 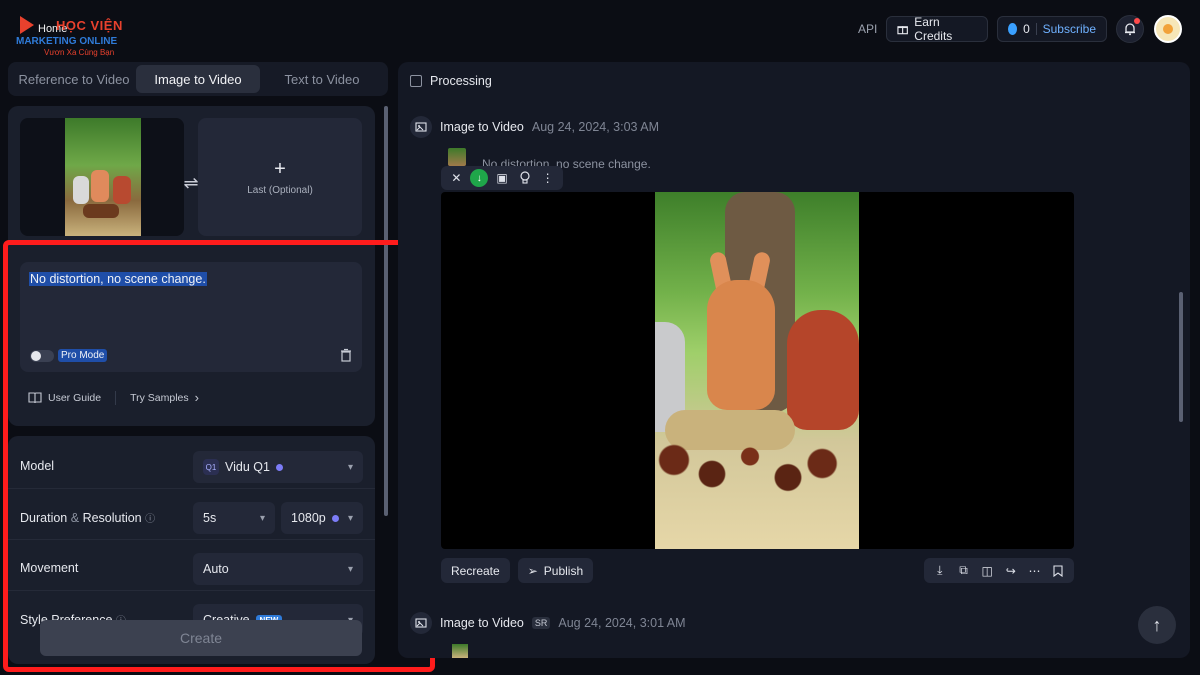 What do you see at coordinates (456, 178) in the screenshot?
I see `close-icon: ✕` at bounding box center [456, 178].